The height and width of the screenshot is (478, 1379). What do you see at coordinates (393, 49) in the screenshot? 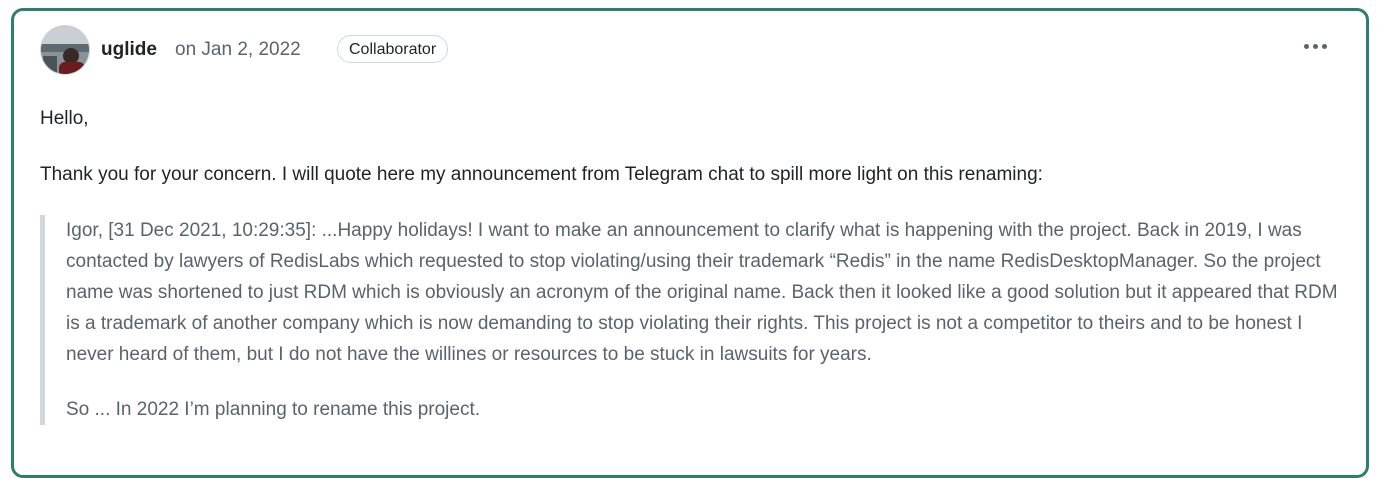
I see `collaborator-badge: Collaborator` at bounding box center [393, 49].